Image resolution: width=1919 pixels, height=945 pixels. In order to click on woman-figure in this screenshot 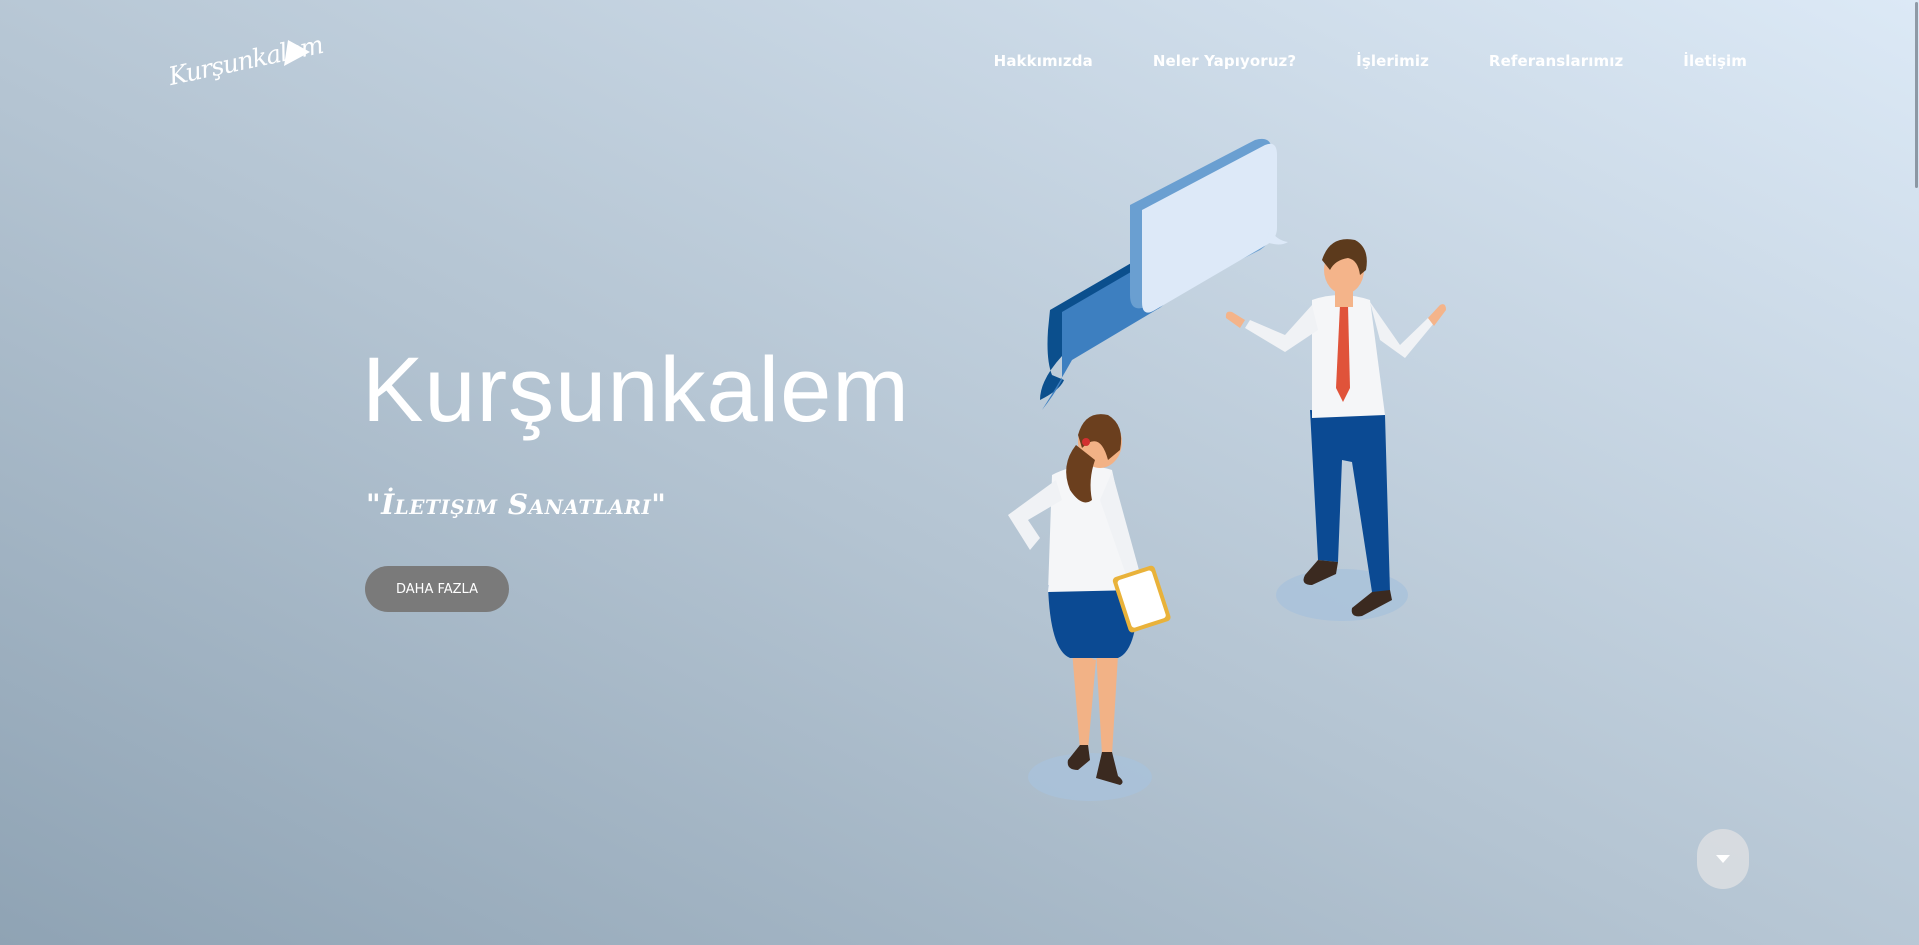, I will do `click(1089, 599)`.